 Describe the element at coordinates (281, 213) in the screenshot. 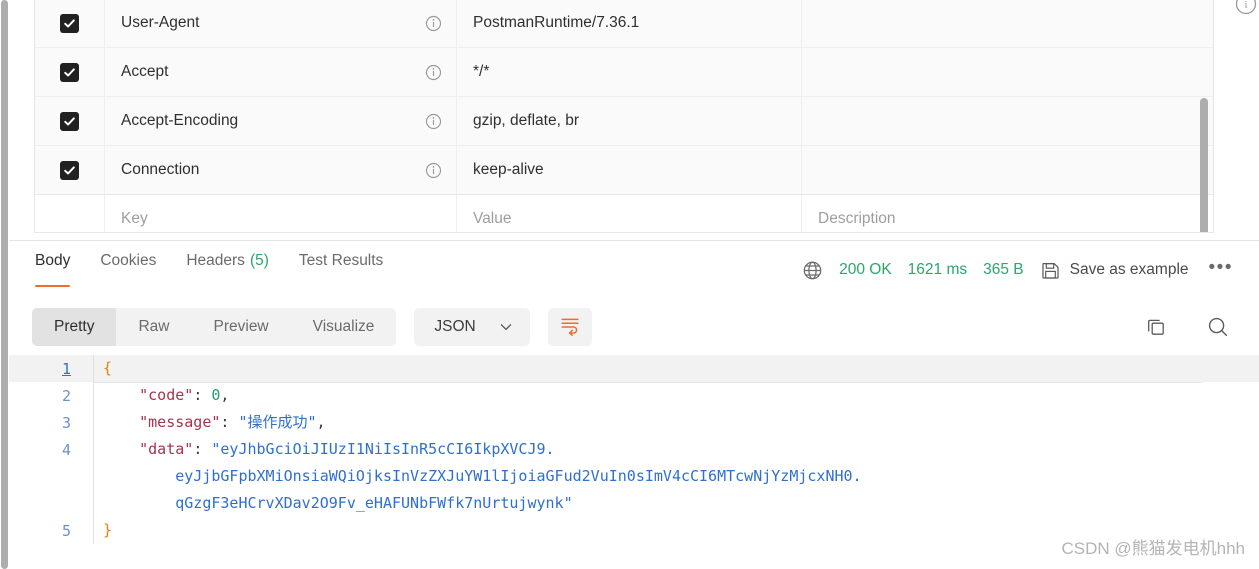

I see `new-header-key-input: Key` at that location.